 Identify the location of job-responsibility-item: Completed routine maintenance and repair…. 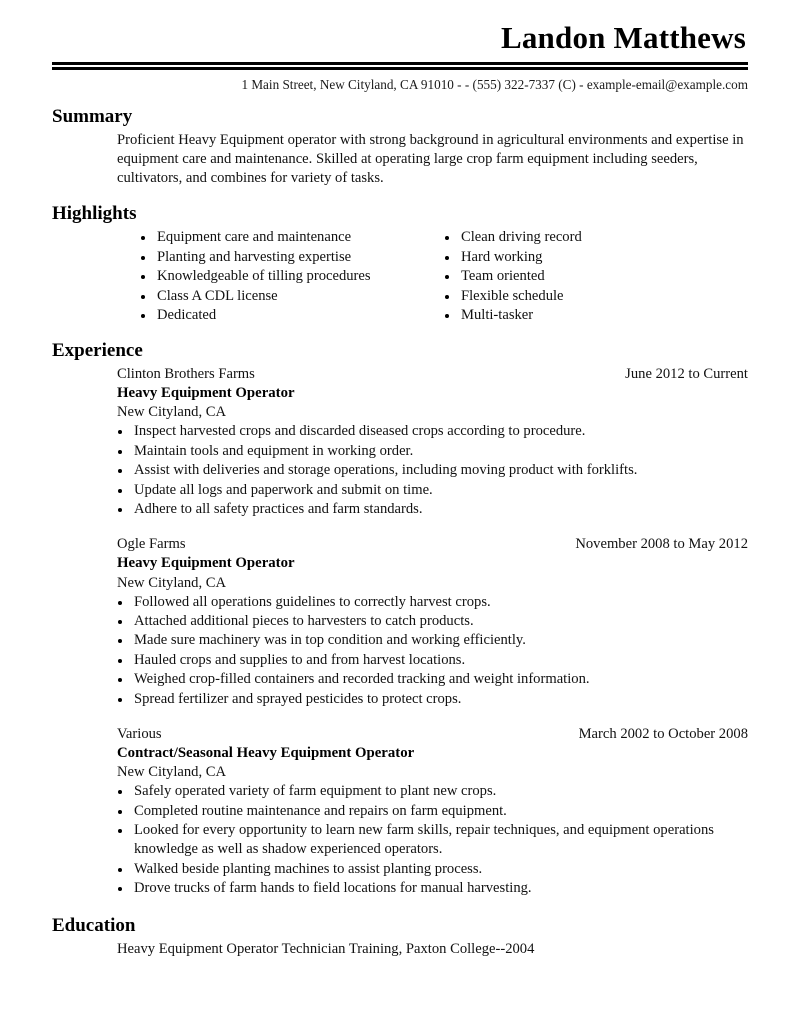
(430, 811).